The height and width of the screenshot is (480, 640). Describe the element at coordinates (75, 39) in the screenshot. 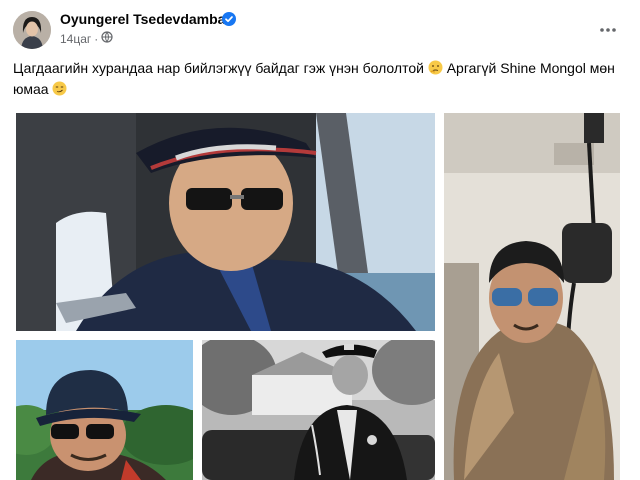

I see `post-time: 14цаг` at that location.